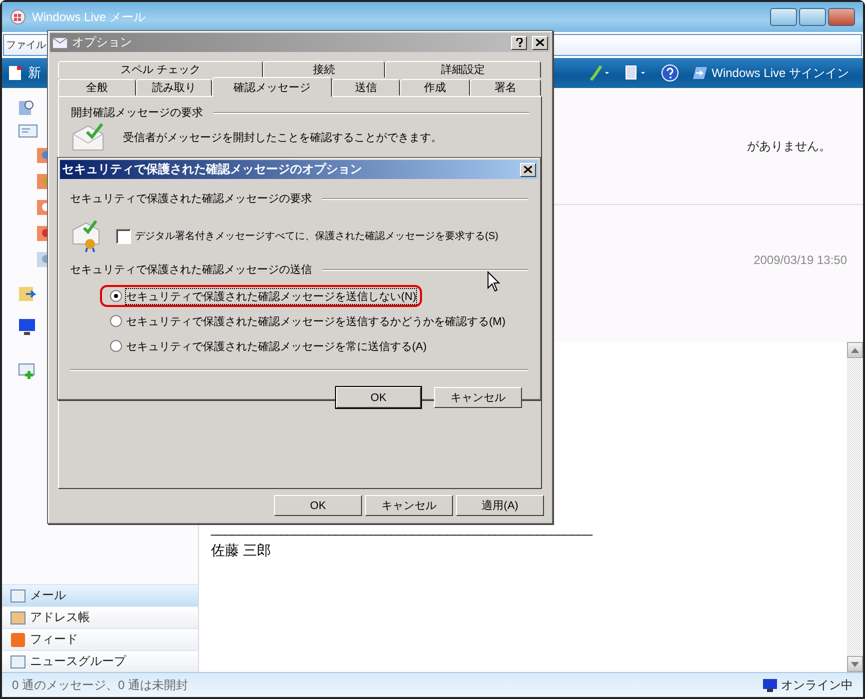 This screenshot has width=865, height=699. What do you see at coordinates (700, 73) in the screenshot?
I see `signin-arrow-icon` at bounding box center [700, 73].